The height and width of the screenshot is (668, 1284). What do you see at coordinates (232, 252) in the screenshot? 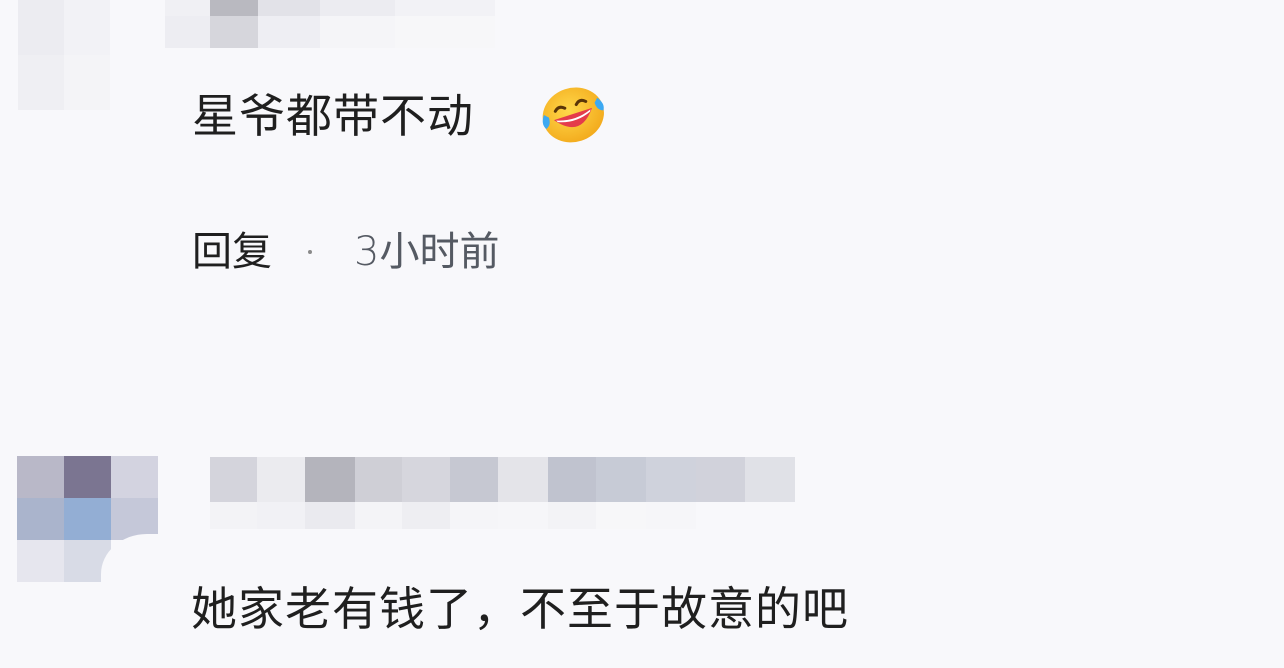
I see `reply-button: 回复` at bounding box center [232, 252].